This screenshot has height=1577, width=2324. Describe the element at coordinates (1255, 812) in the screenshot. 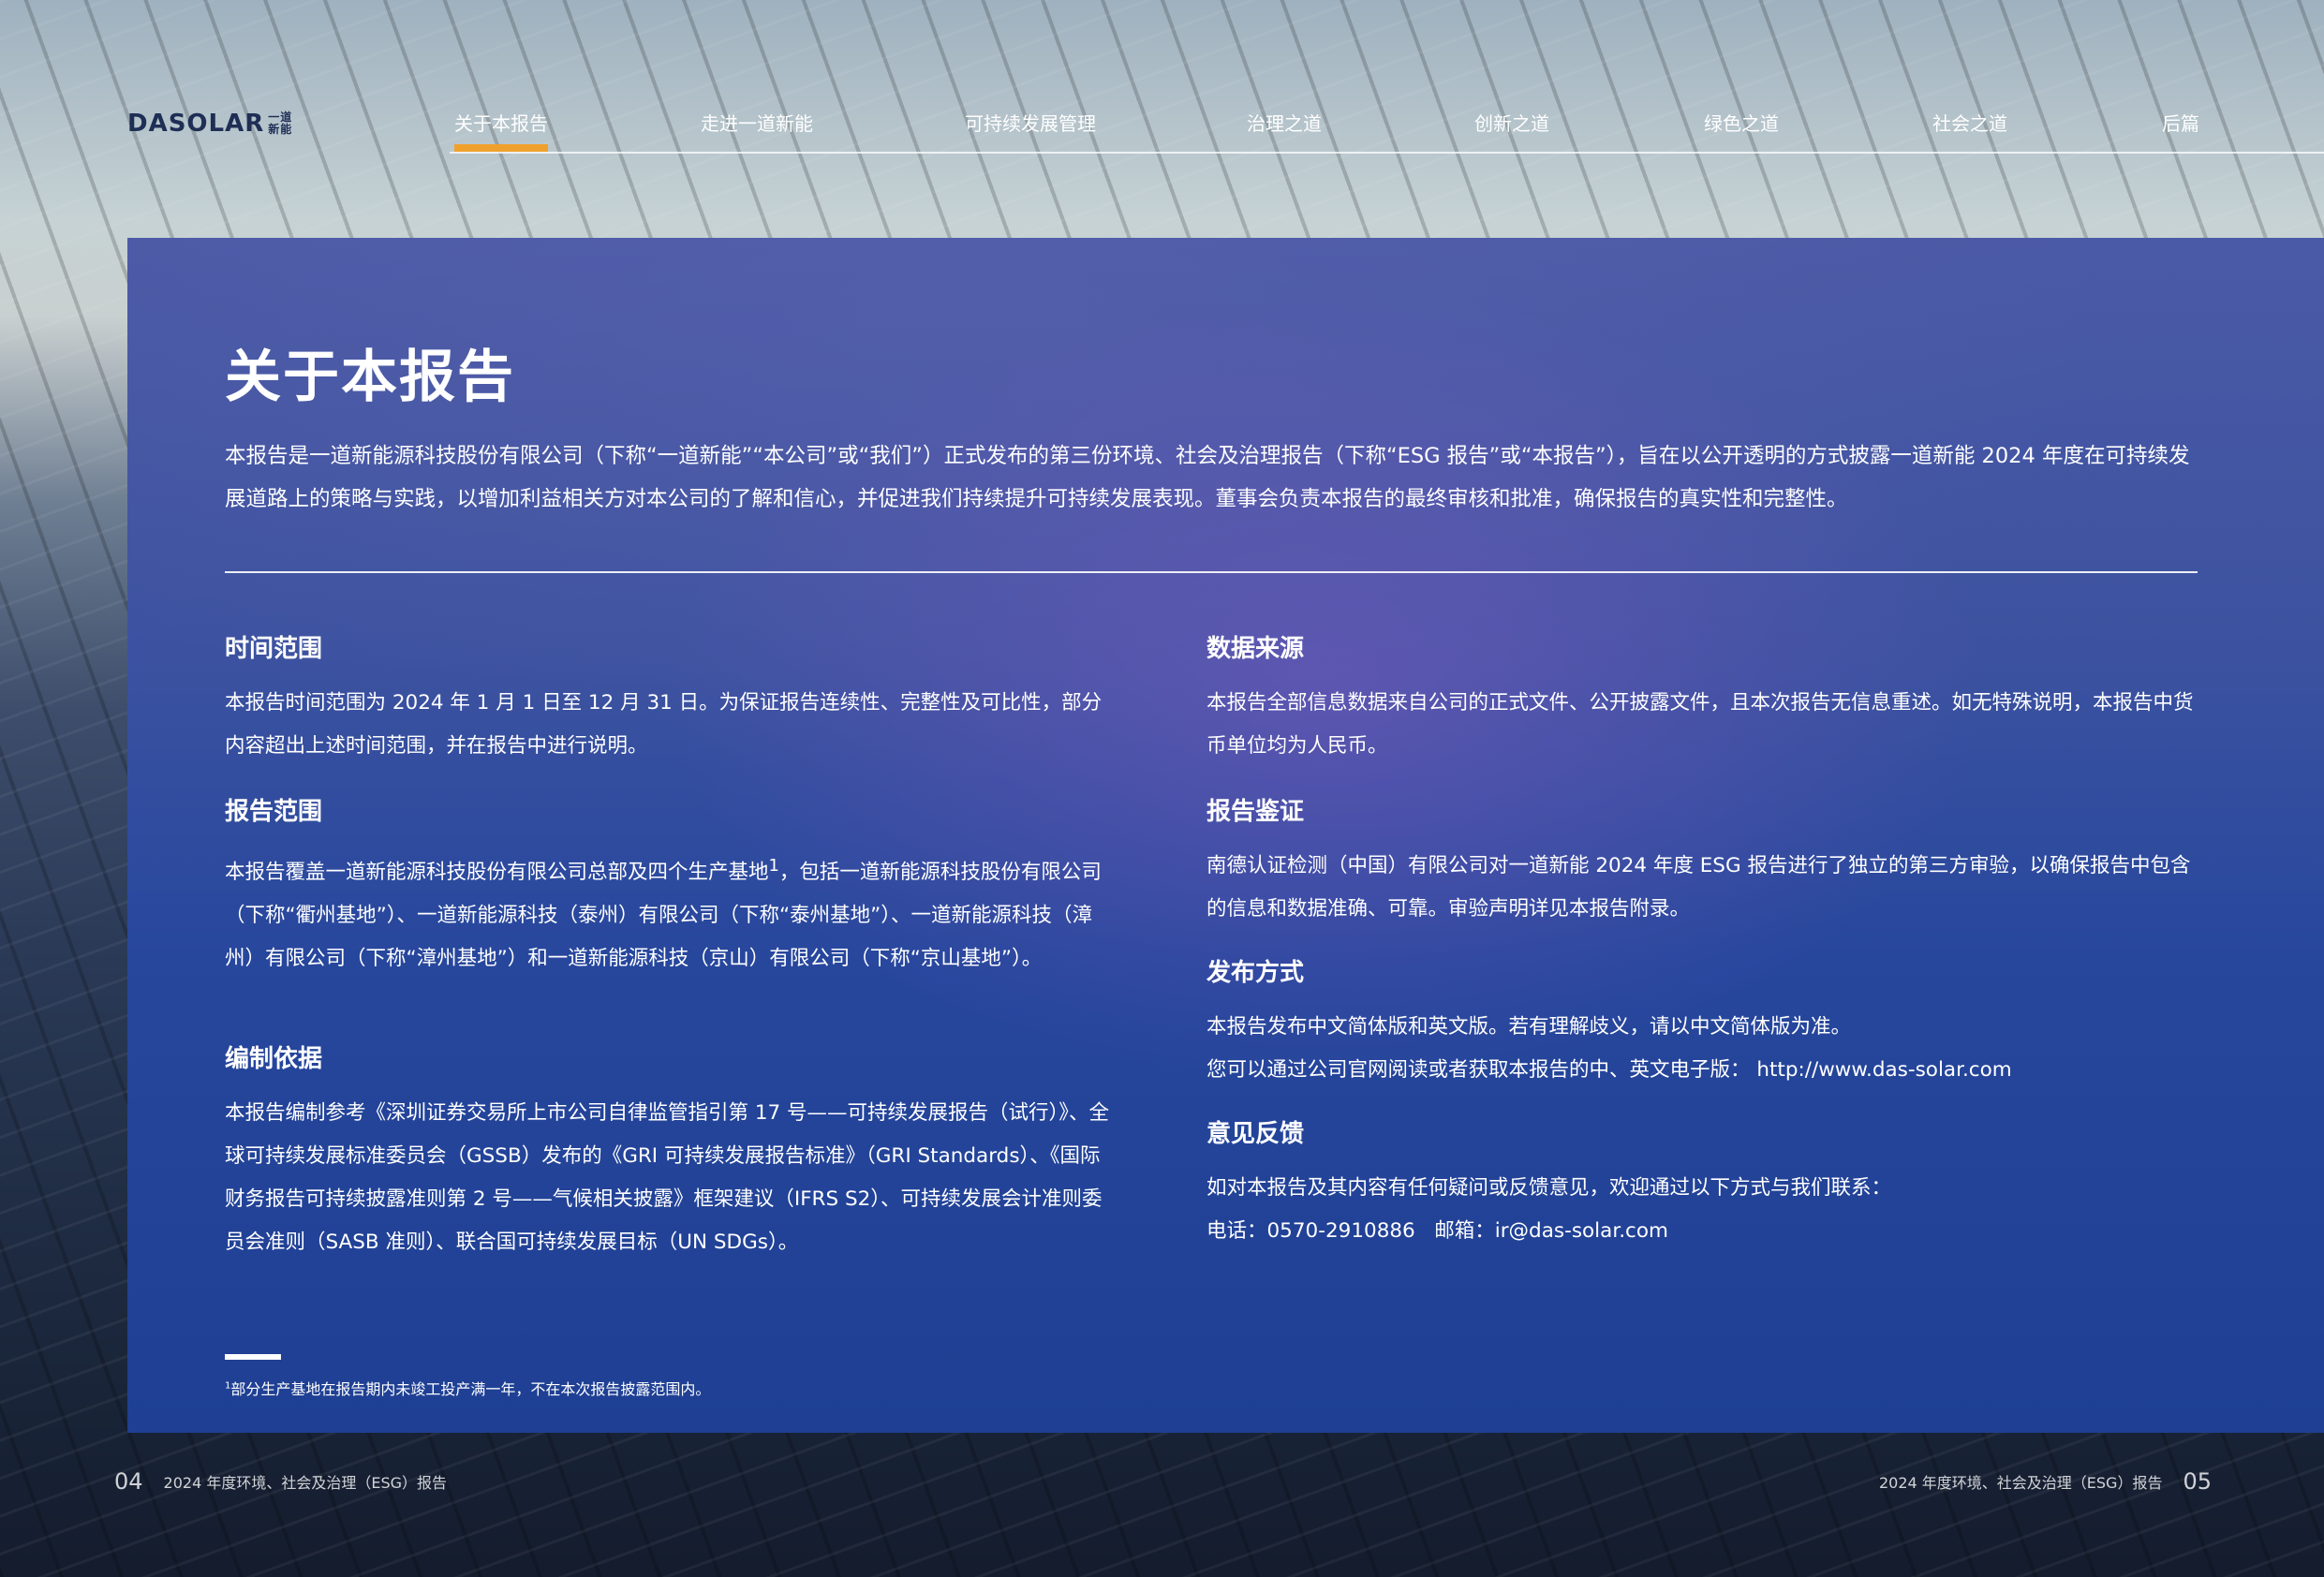

I see `assurance-title: 报告鉴证` at that location.